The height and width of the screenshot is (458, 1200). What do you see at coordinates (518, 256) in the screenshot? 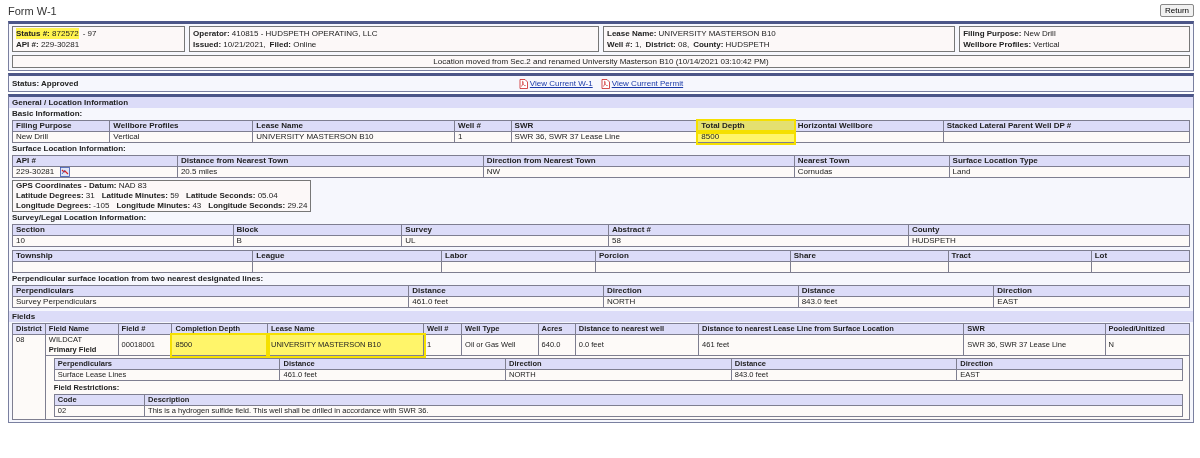
I see `column-header: Labor` at bounding box center [518, 256].